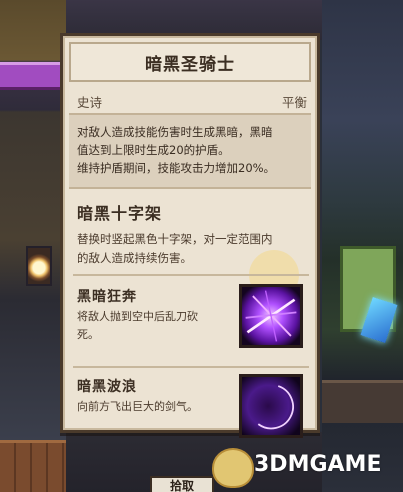 This screenshot has width=403, height=492. I want to click on wooden-crate, so click(33, 466).